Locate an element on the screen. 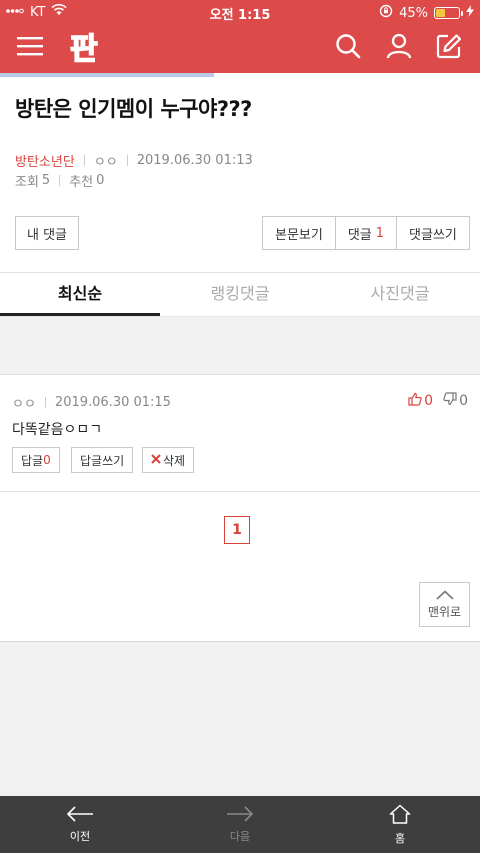 Image resolution: width=480 pixels, height=853 pixels. rotation-lock-icon is located at coordinates (386, 13).